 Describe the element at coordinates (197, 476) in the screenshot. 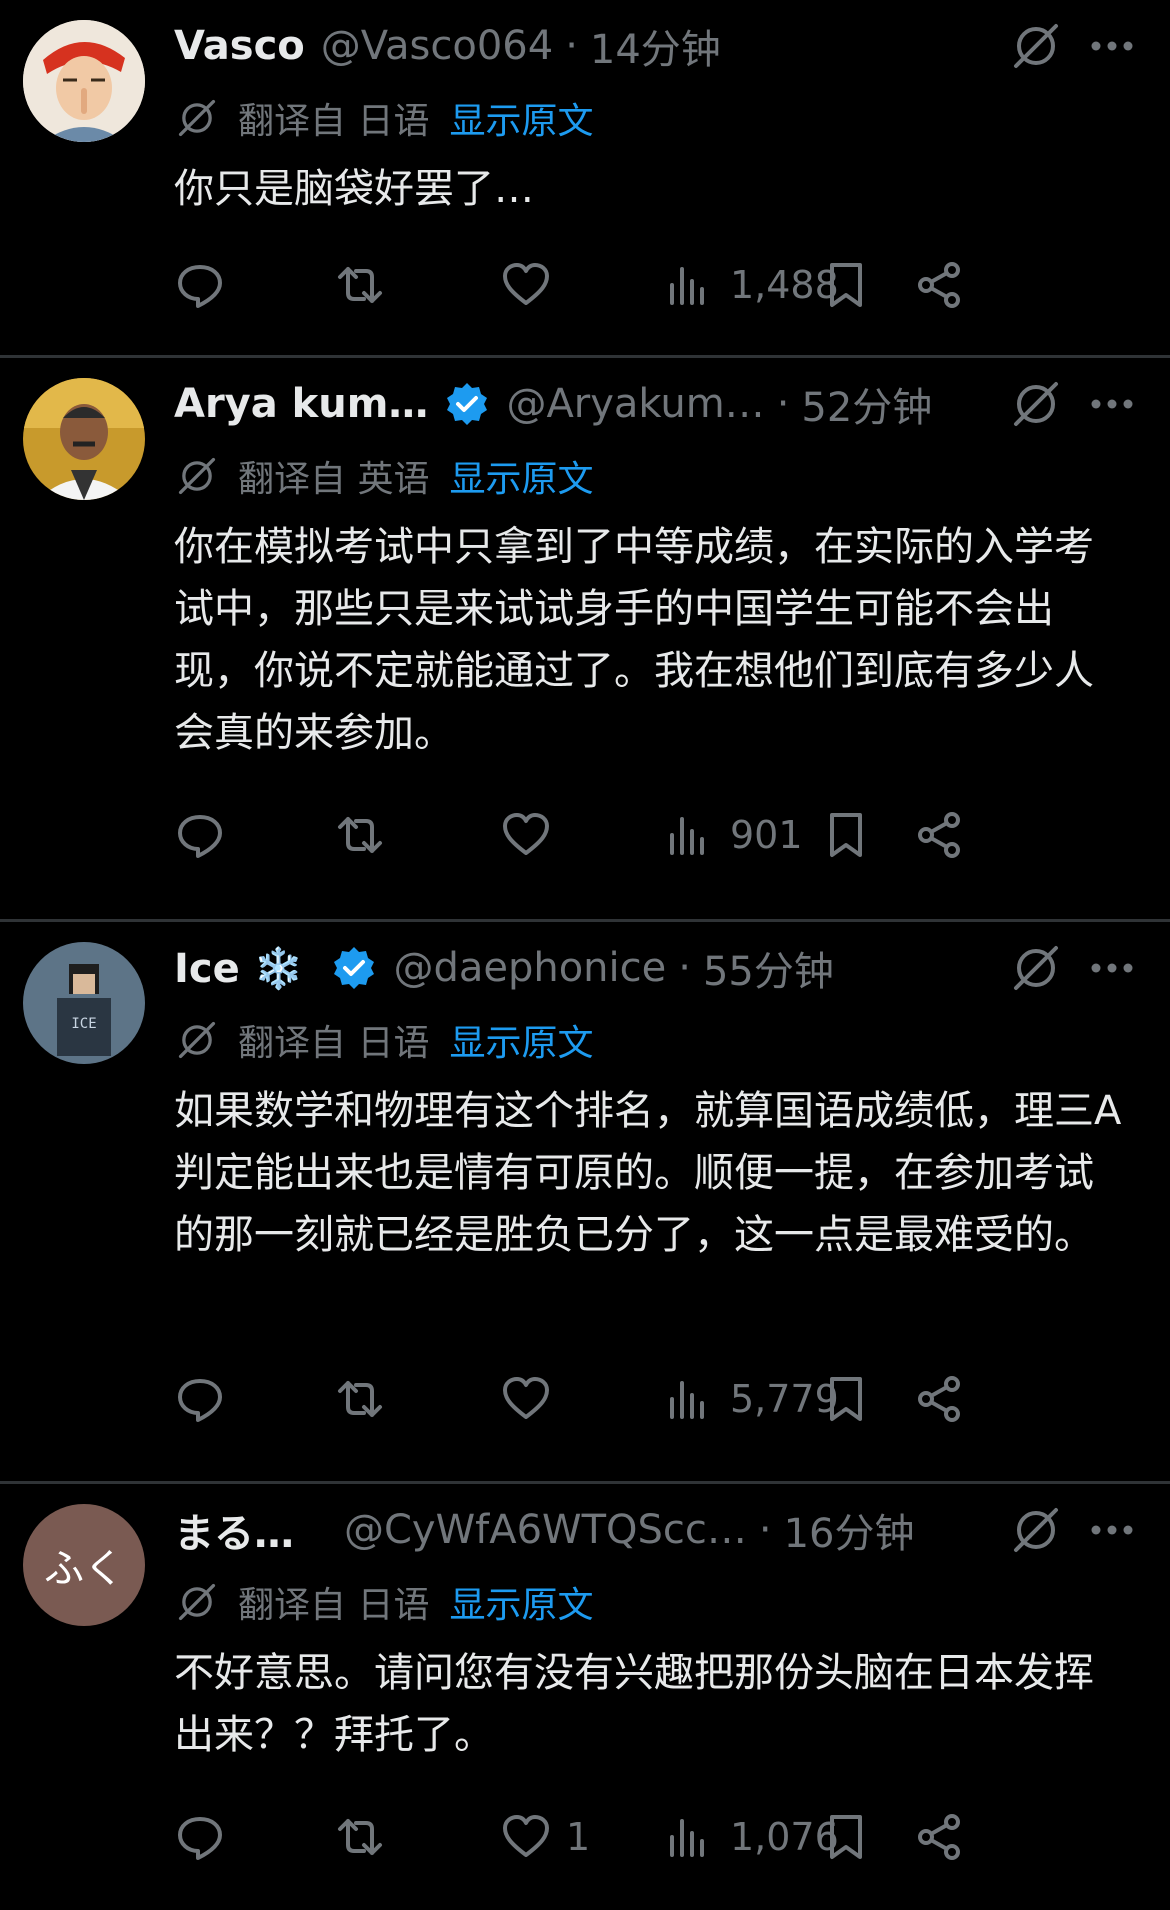

I see `translate-icon` at that location.